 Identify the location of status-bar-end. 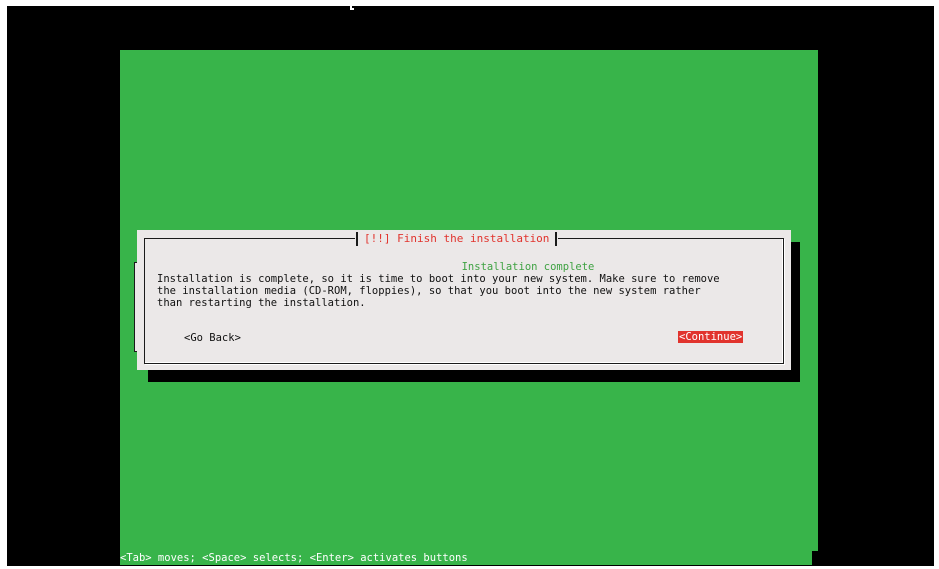
(815, 558).